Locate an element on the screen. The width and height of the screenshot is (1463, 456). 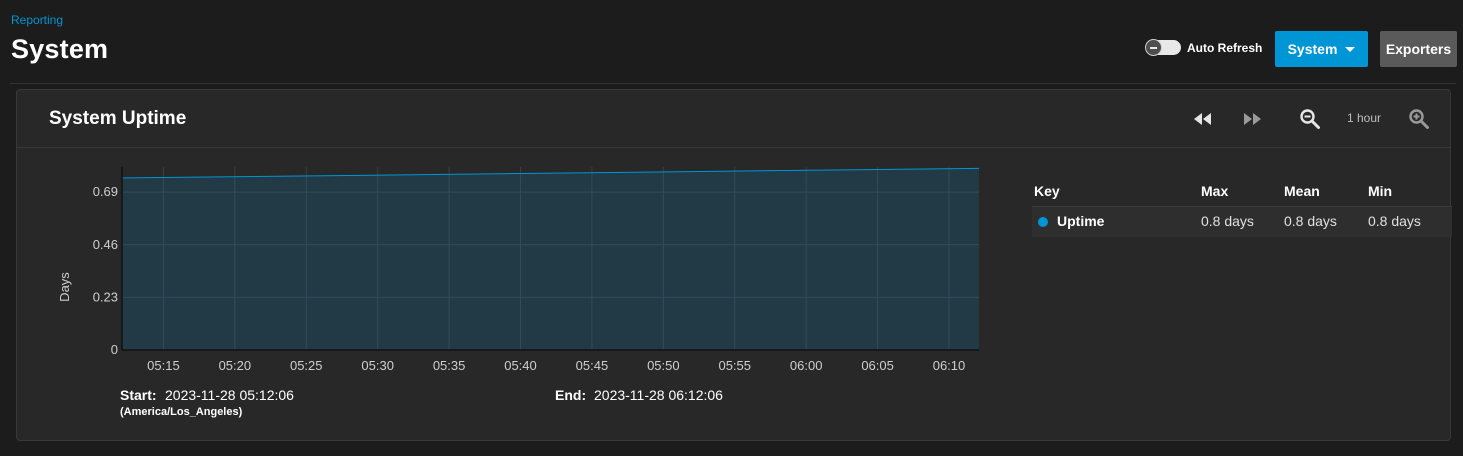
legend-series-name: Uptime is located at coordinates (1081, 221).